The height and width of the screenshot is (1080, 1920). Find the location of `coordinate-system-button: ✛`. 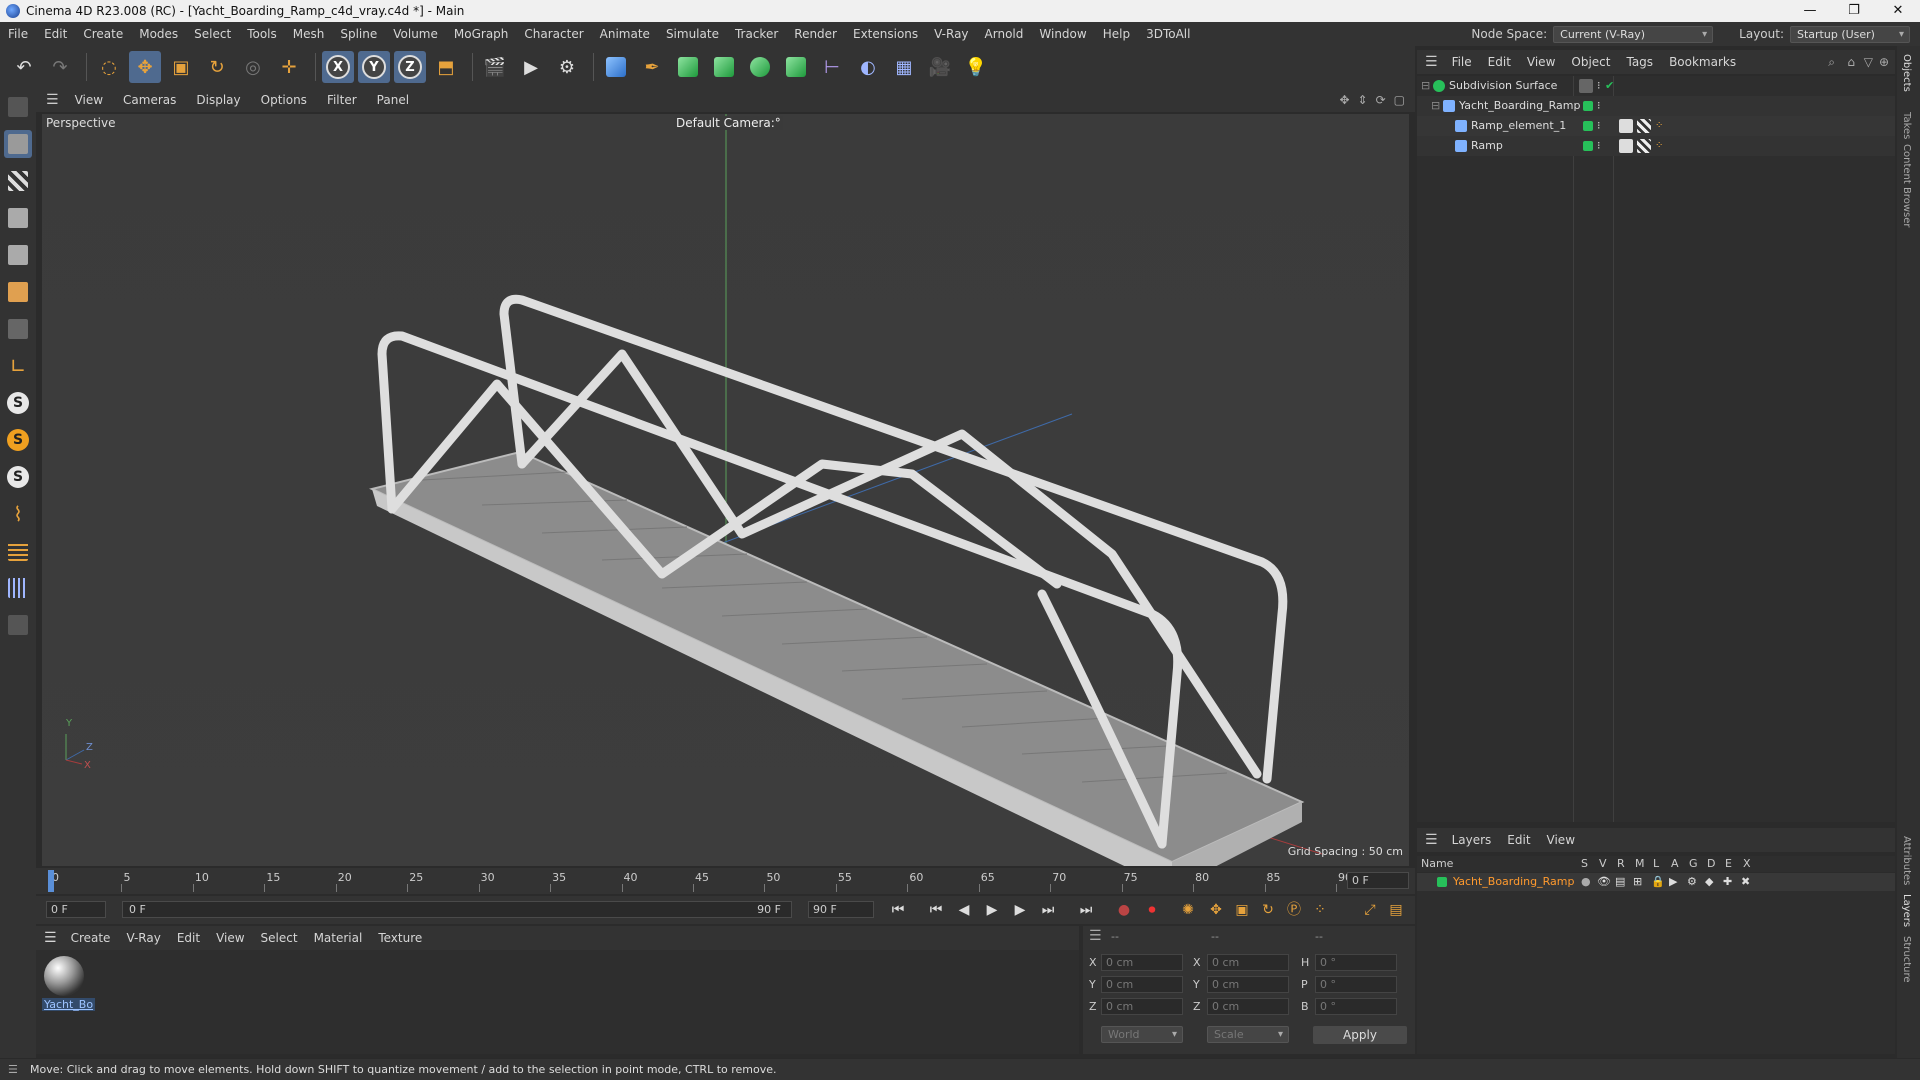

coordinate-system-button: ✛ is located at coordinates (289, 67).